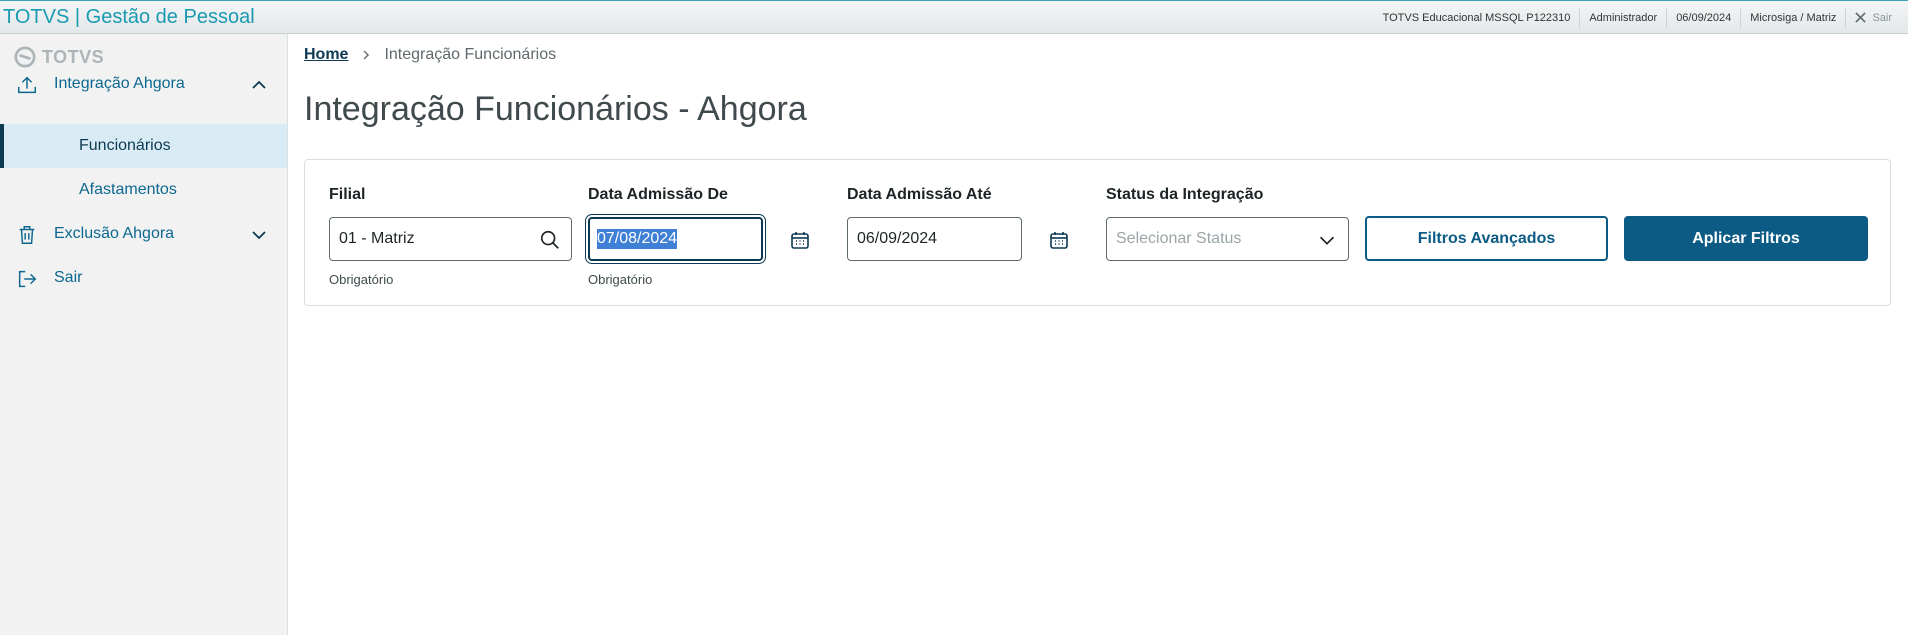  I want to click on sidebar-item-afastamentos: Afastamentos, so click(143, 190).